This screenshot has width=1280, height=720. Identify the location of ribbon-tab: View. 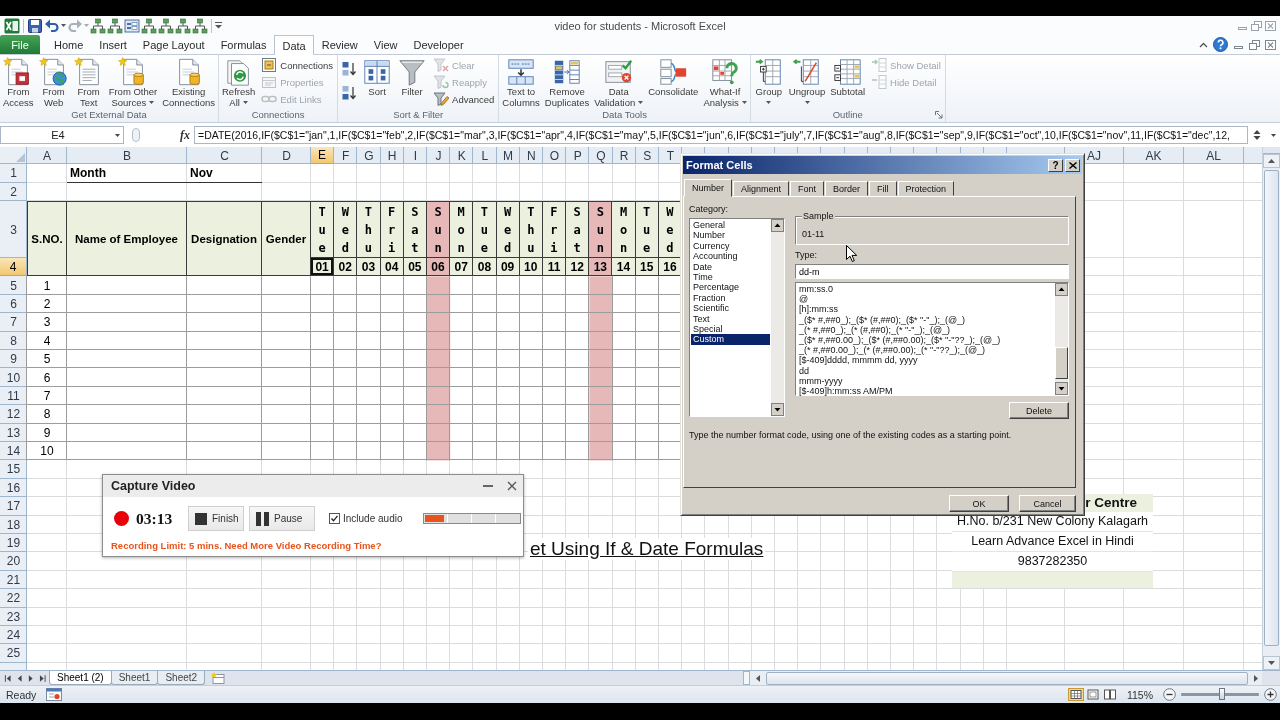
(385, 44).